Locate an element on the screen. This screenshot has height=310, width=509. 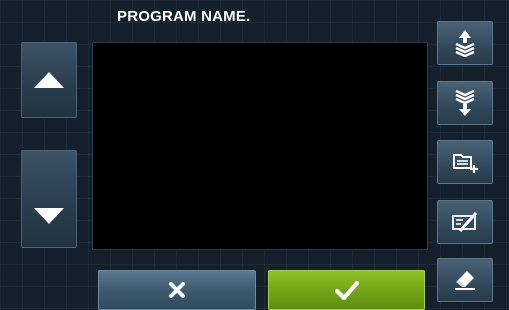
add-folder-button is located at coordinates (465, 162).